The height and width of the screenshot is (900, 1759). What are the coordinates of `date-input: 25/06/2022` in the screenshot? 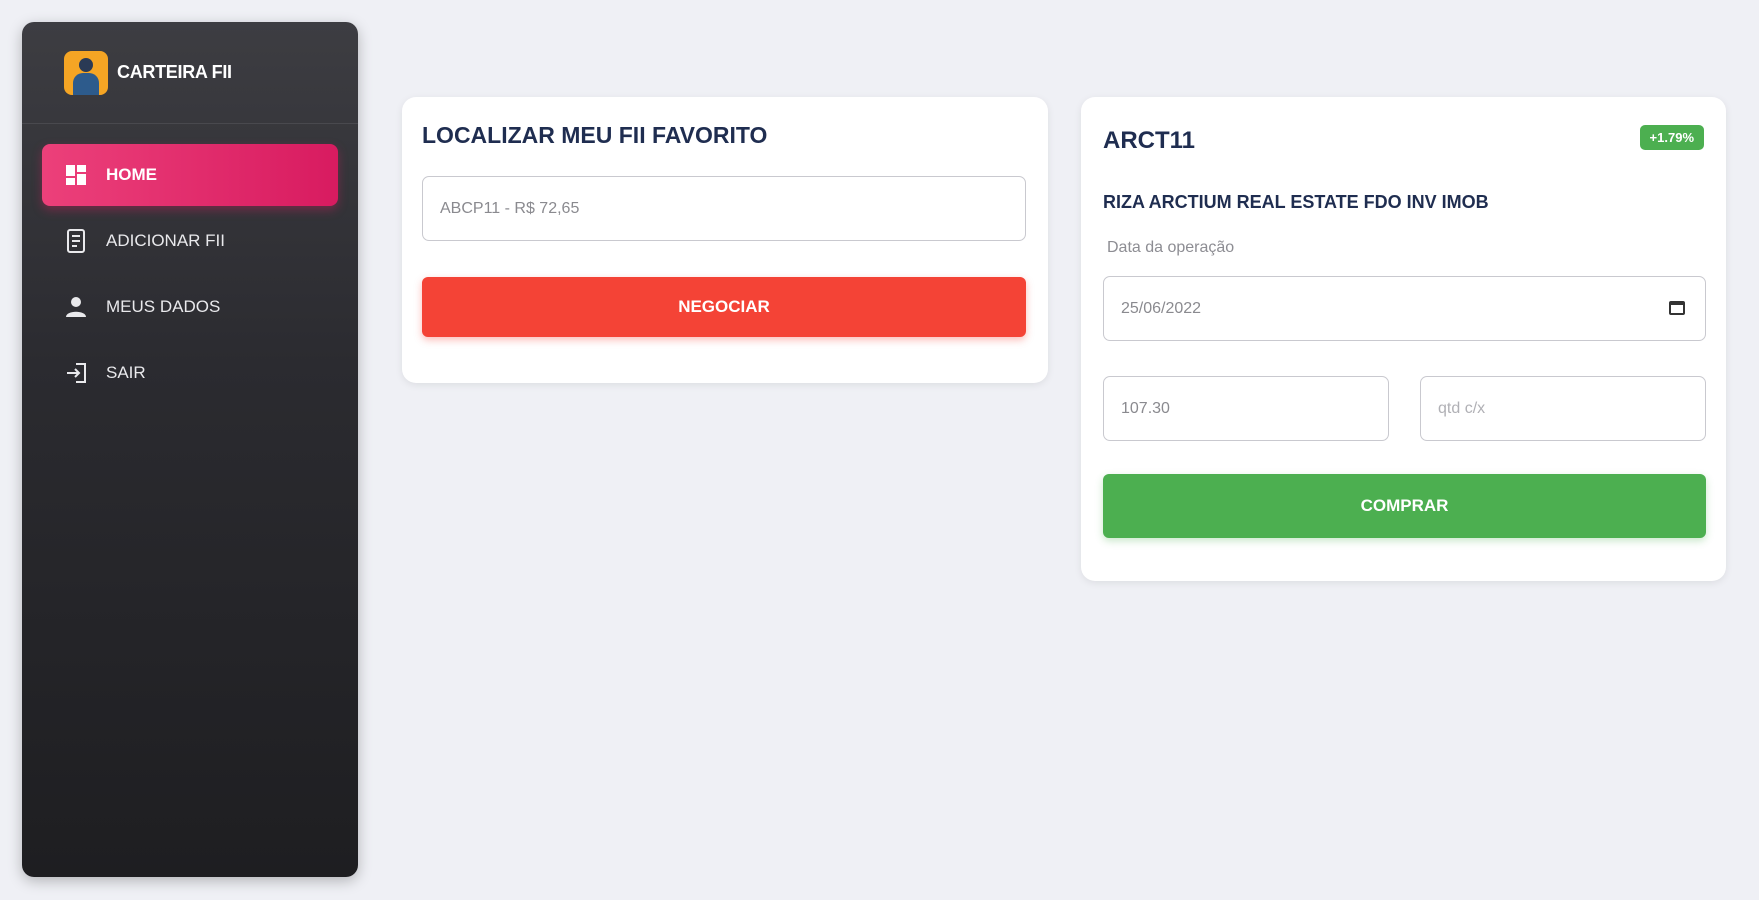 It's located at (1404, 308).